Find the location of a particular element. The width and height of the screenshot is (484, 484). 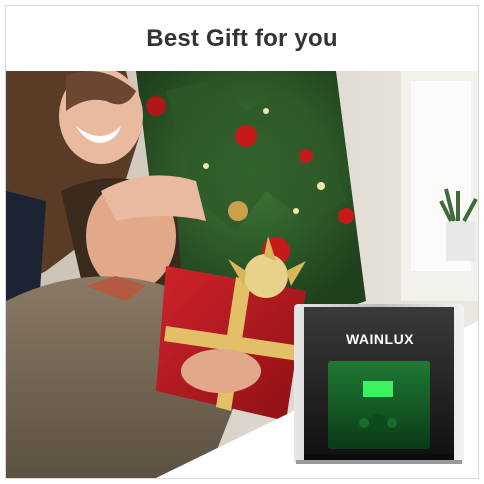

card-header: Best Gift for you is located at coordinates (242, 38).